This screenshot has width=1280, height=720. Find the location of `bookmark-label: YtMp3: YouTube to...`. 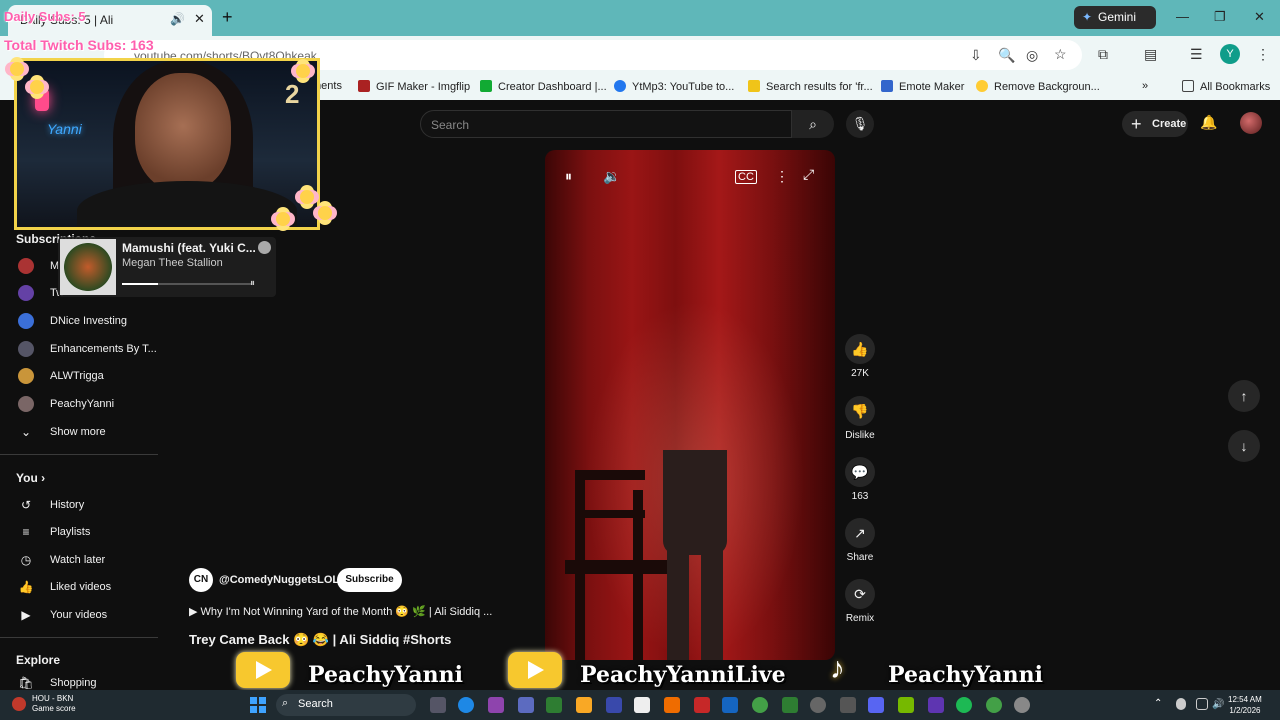

bookmark-label: YtMp3: YouTube to... is located at coordinates (683, 87).